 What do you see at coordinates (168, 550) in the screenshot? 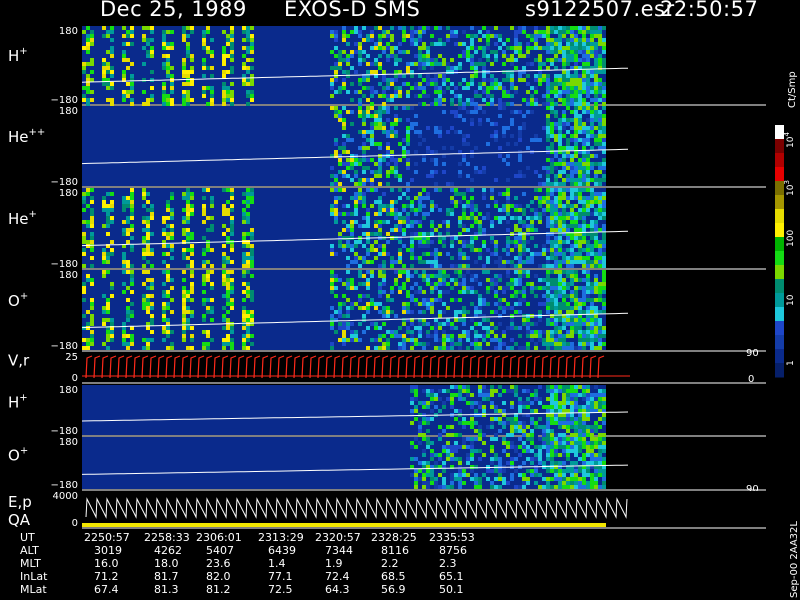
I see `orbit-cell: 4262` at bounding box center [168, 550].